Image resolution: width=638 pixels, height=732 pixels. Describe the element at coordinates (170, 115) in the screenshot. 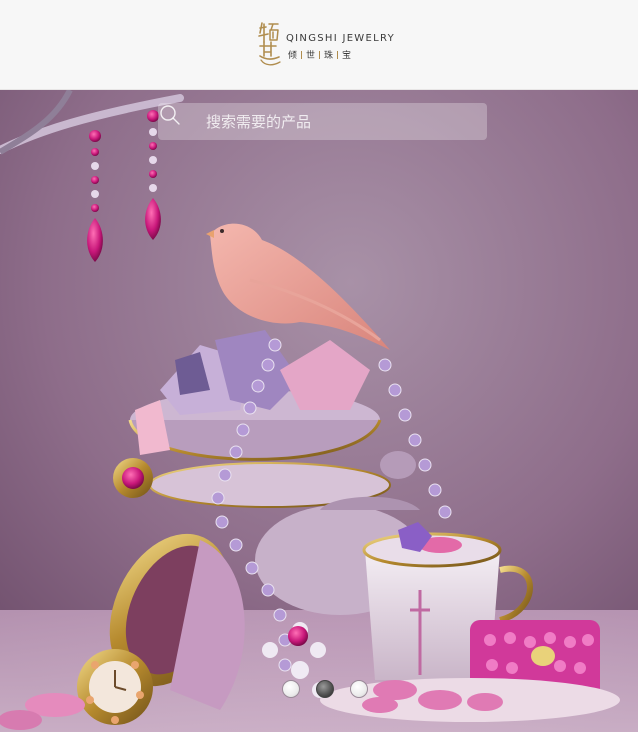

I see `search-icon` at that location.